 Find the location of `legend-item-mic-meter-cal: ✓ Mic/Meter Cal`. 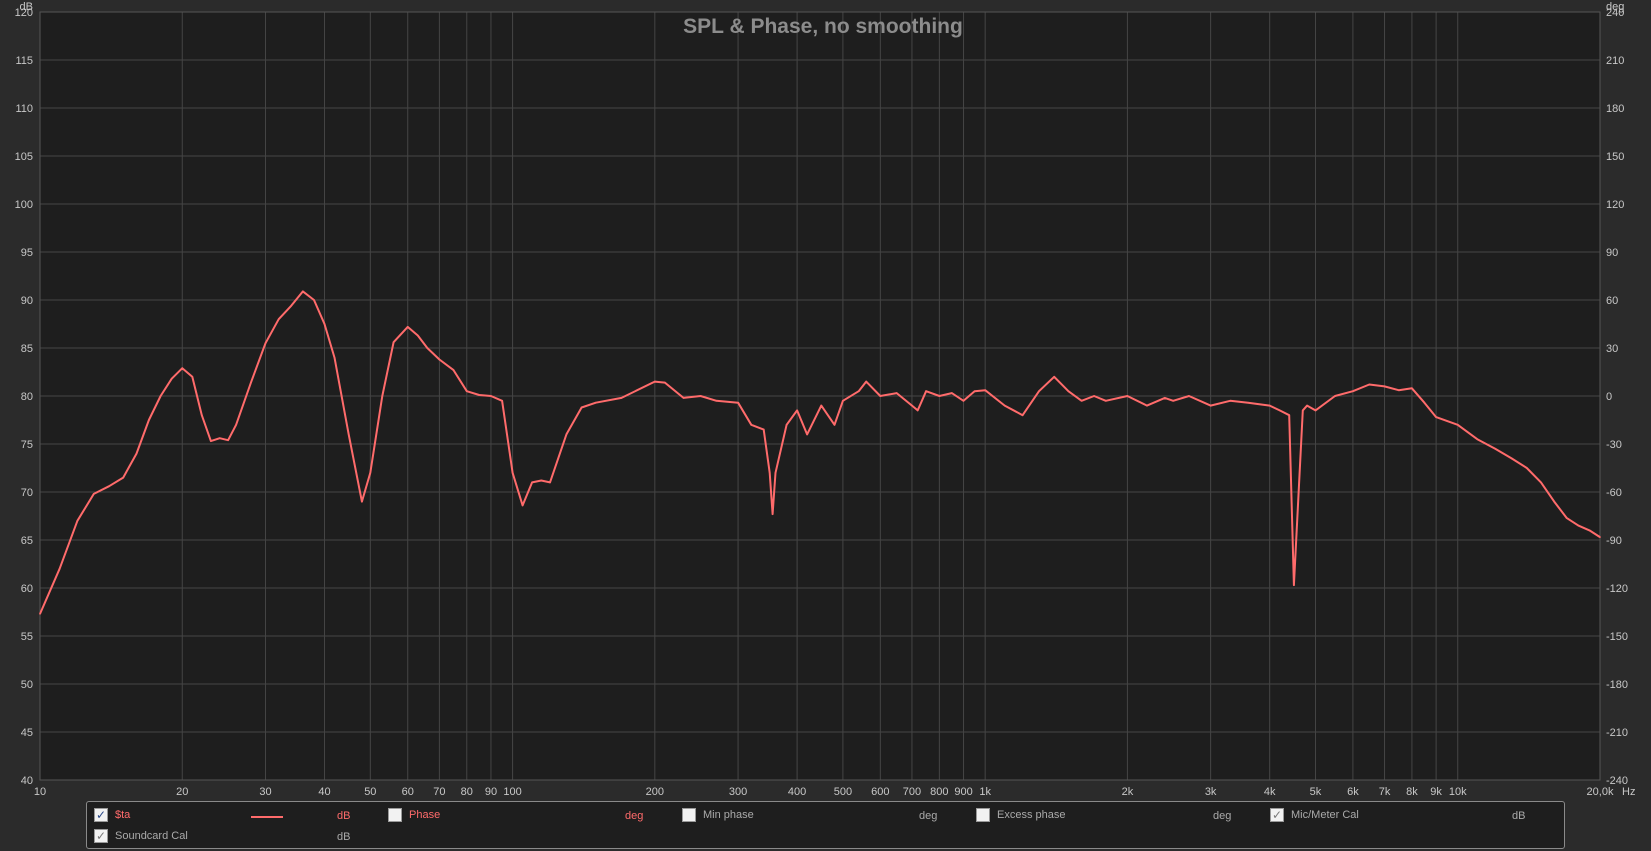

legend-item-mic-meter-cal: ✓ Mic/Meter Cal is located at coordinates (1314, 815).